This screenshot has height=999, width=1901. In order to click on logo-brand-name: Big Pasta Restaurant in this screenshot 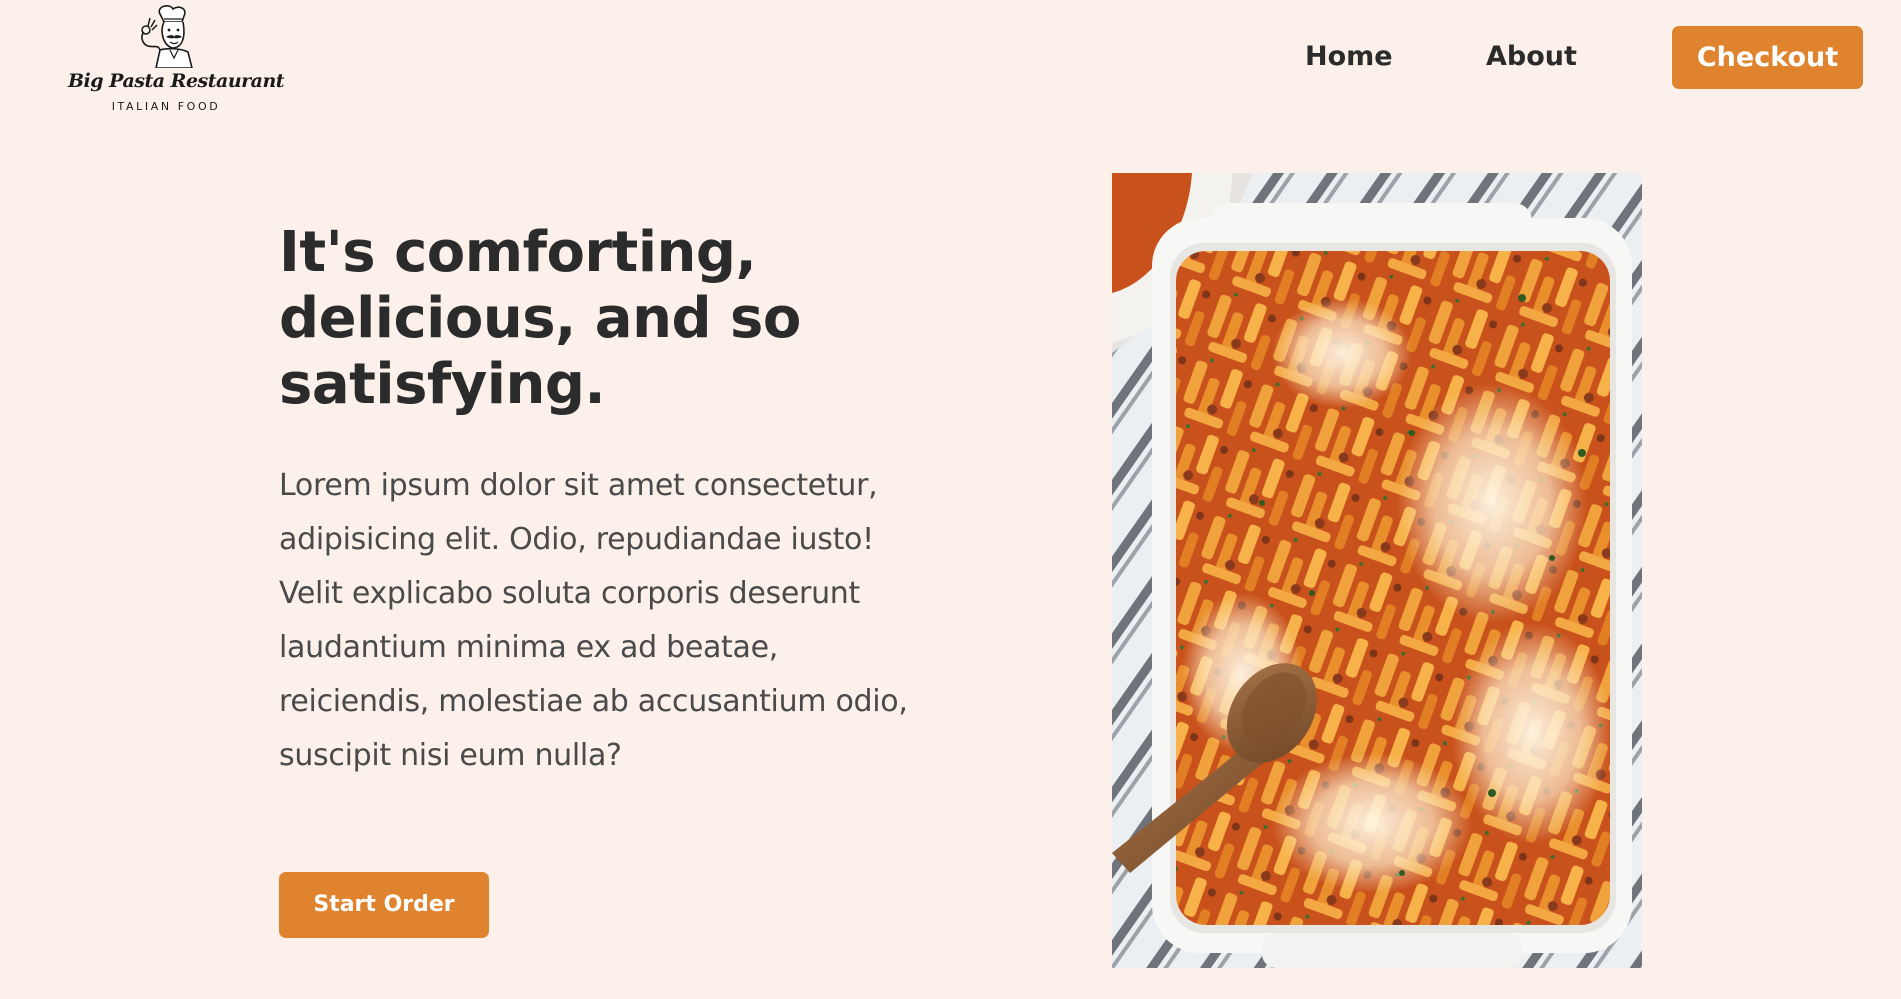, I will do `click(176, 81)`.